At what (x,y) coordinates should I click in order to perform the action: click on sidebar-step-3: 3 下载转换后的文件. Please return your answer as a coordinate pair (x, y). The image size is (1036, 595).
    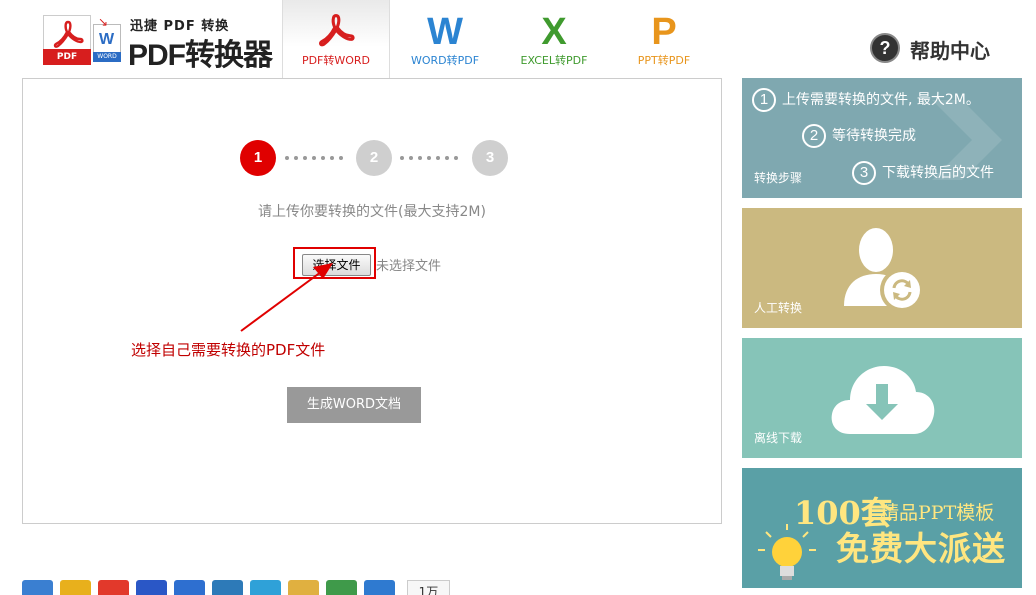
    Looking at the image, I should click on (923, 173).